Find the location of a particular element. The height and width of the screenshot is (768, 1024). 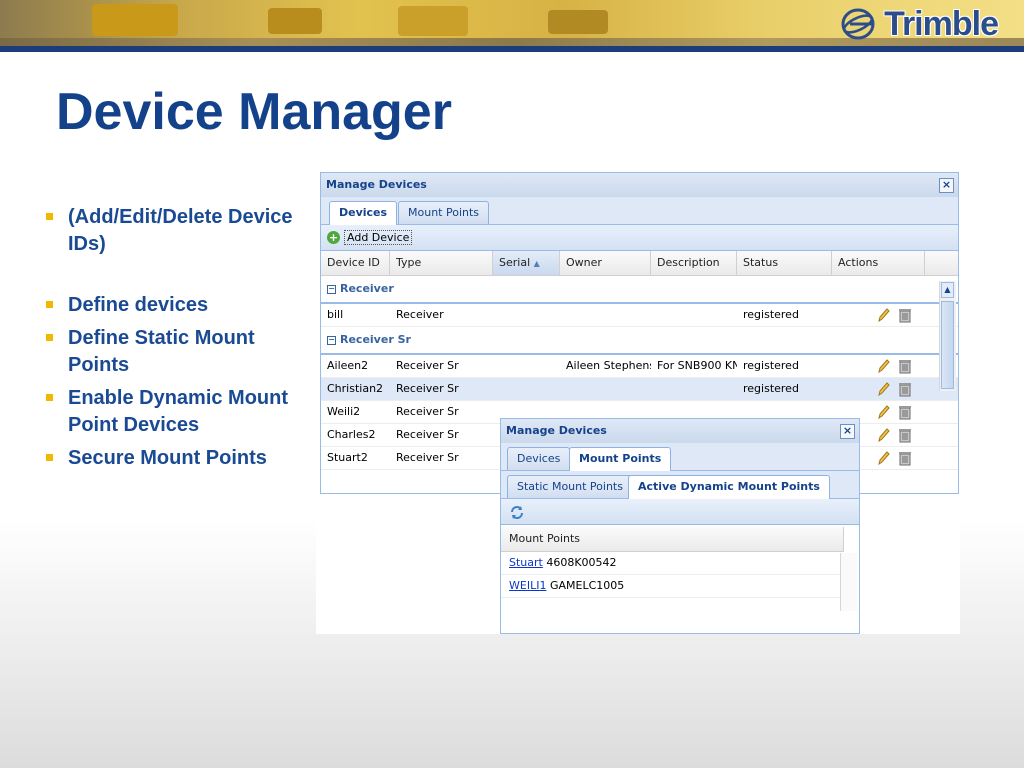

column-description: Description is located at coordinates (694, 263).